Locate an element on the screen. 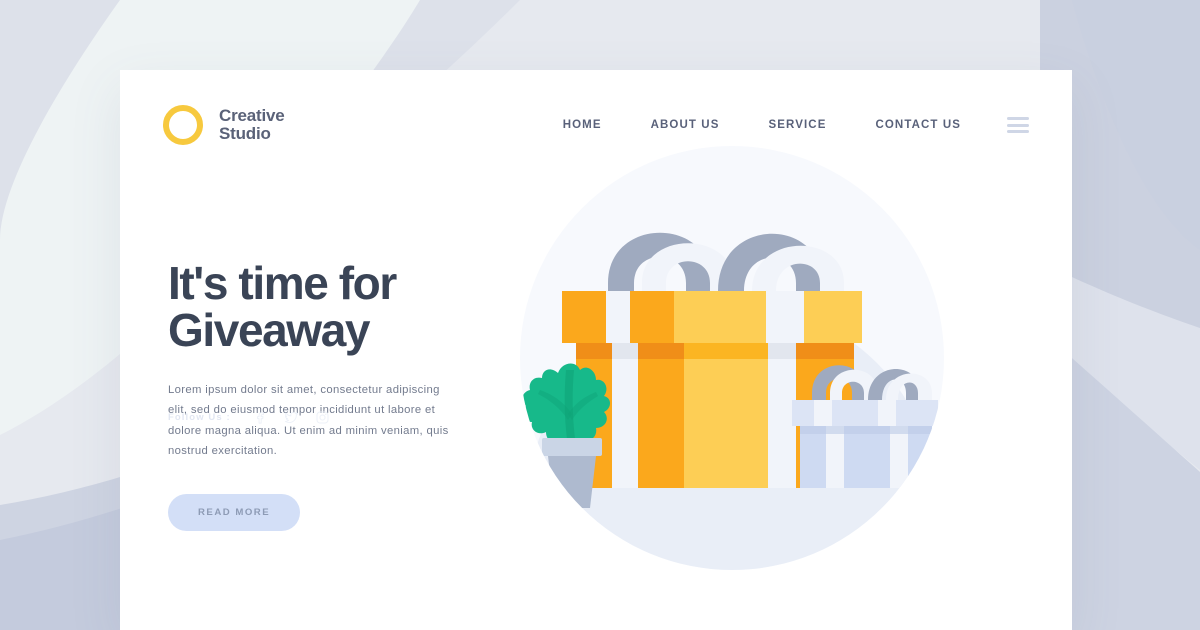 Image resolution: width=1200 pixels, height=630 pixels. follow-us-label: Follow Us : is located at coordinates (199, 417).